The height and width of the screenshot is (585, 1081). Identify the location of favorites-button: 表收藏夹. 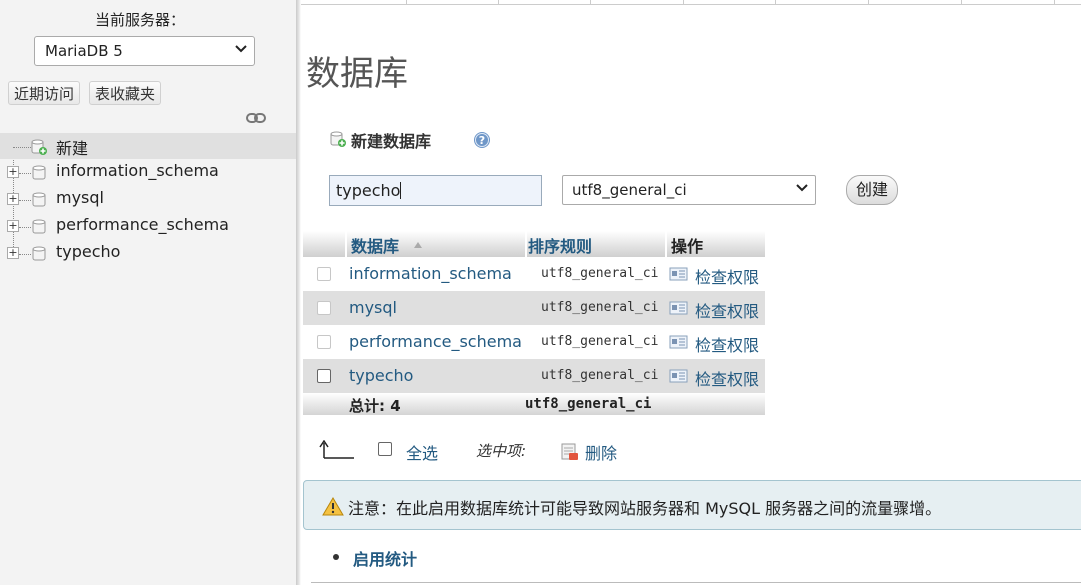
(125, 93).